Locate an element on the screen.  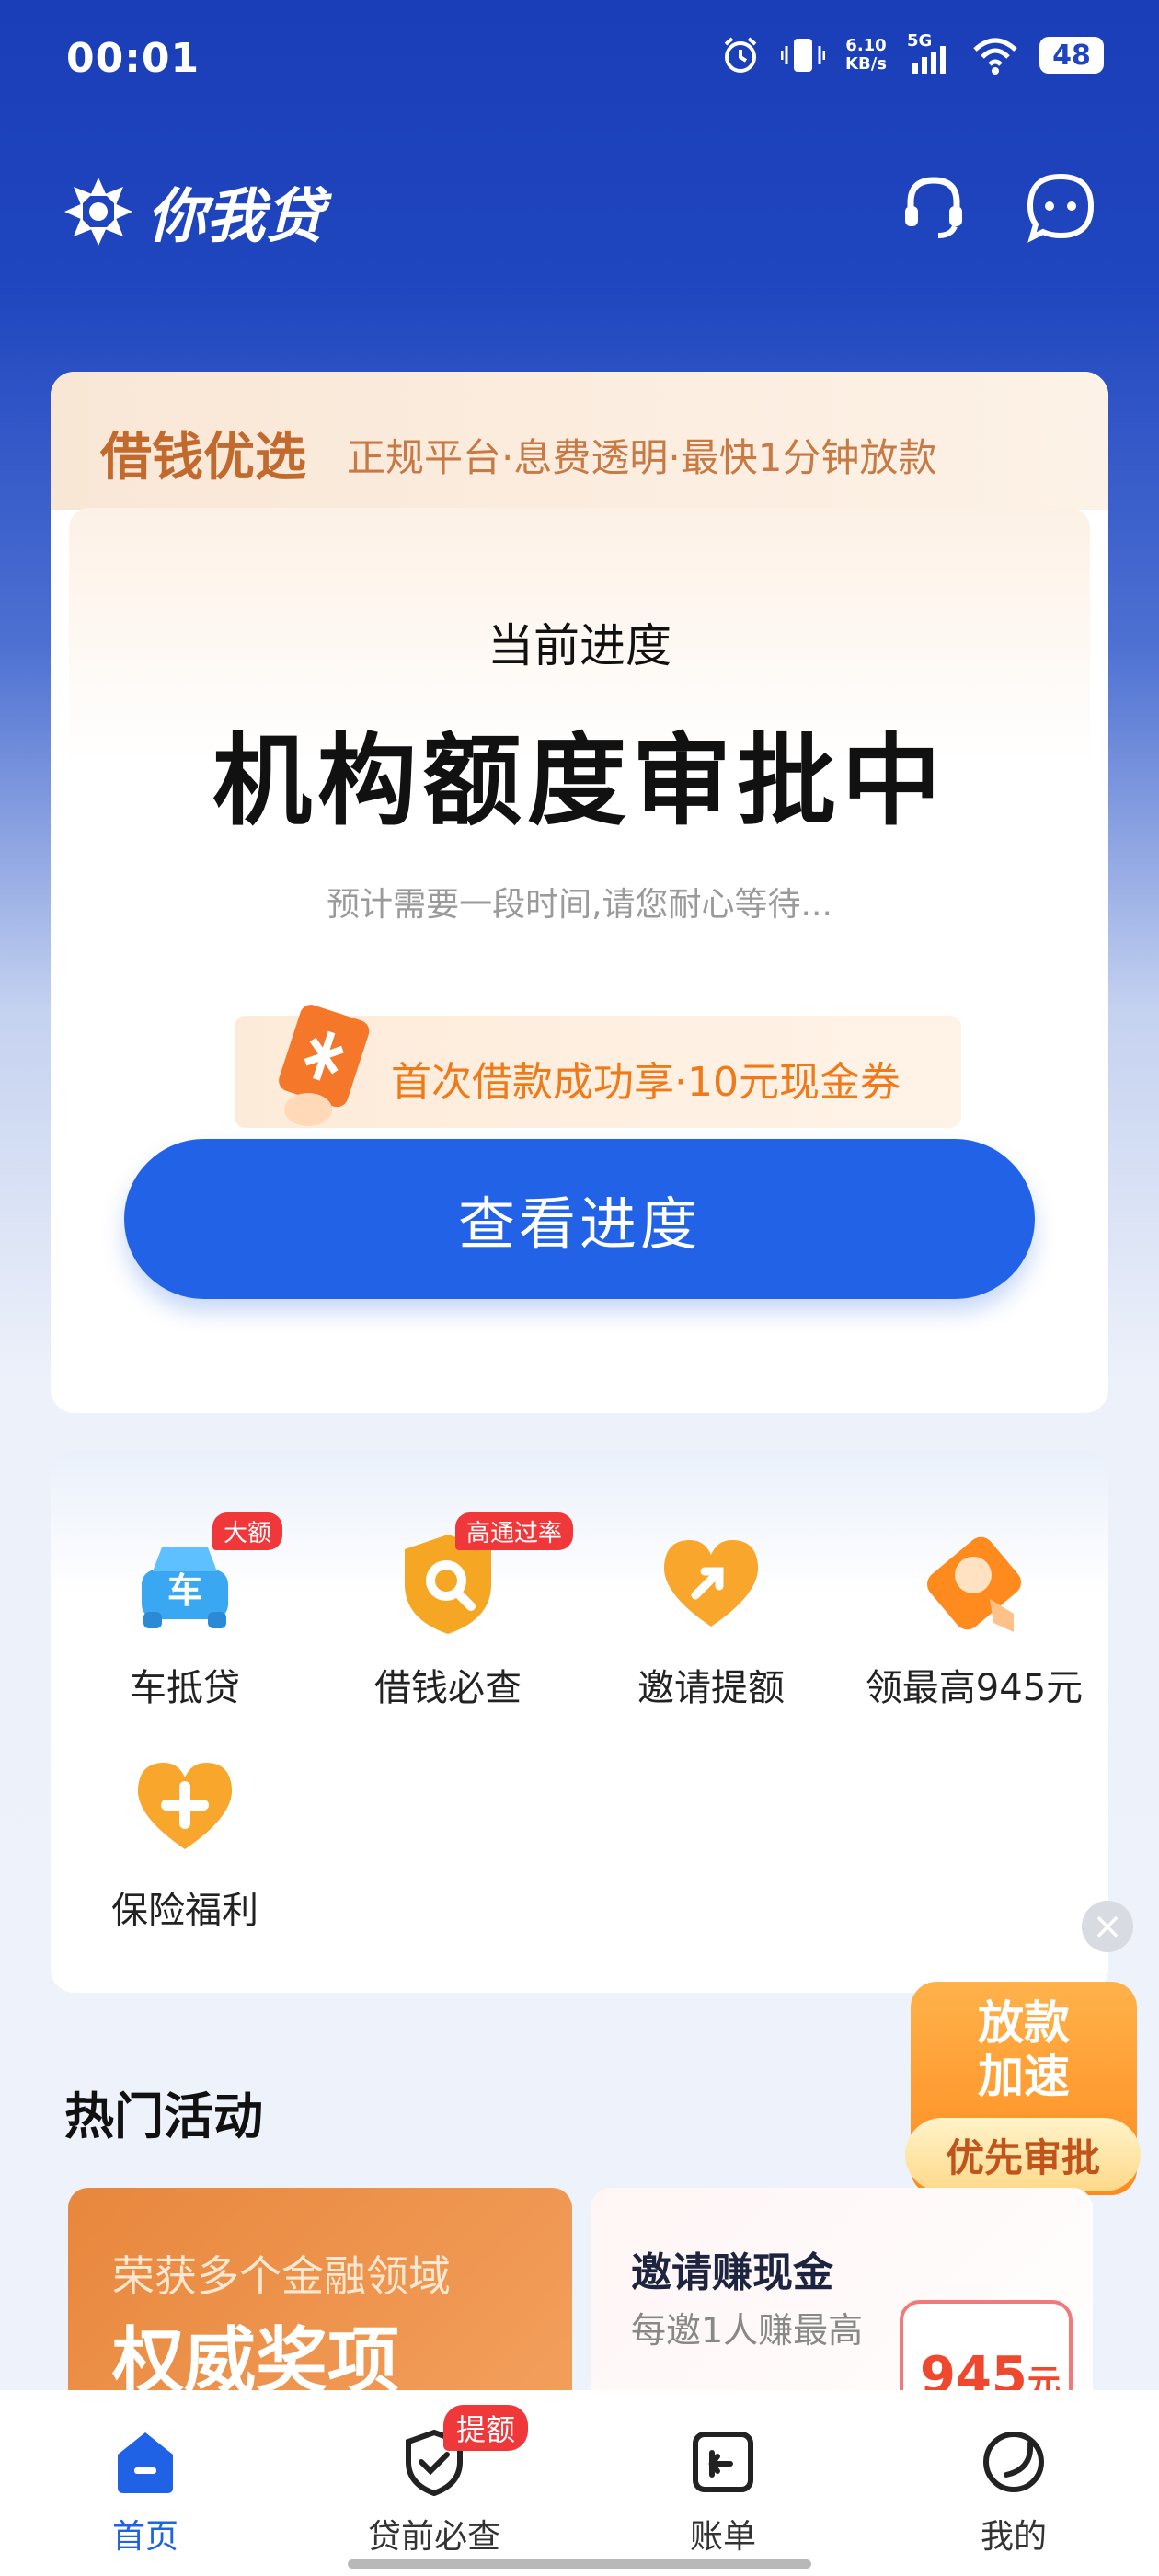
loan-speedup-promo: 放款 加速 优先审批 is located at coordinates (1023, 2088).